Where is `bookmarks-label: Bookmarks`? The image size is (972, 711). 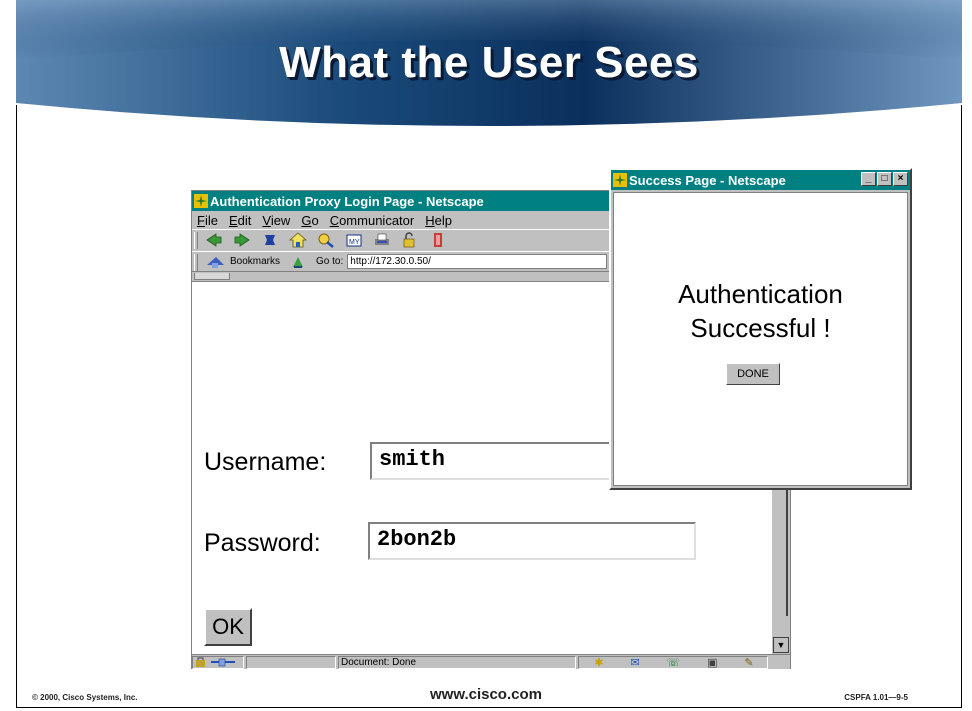
bookmarks-label: Bookmarks is located at coordinates (255, 261).